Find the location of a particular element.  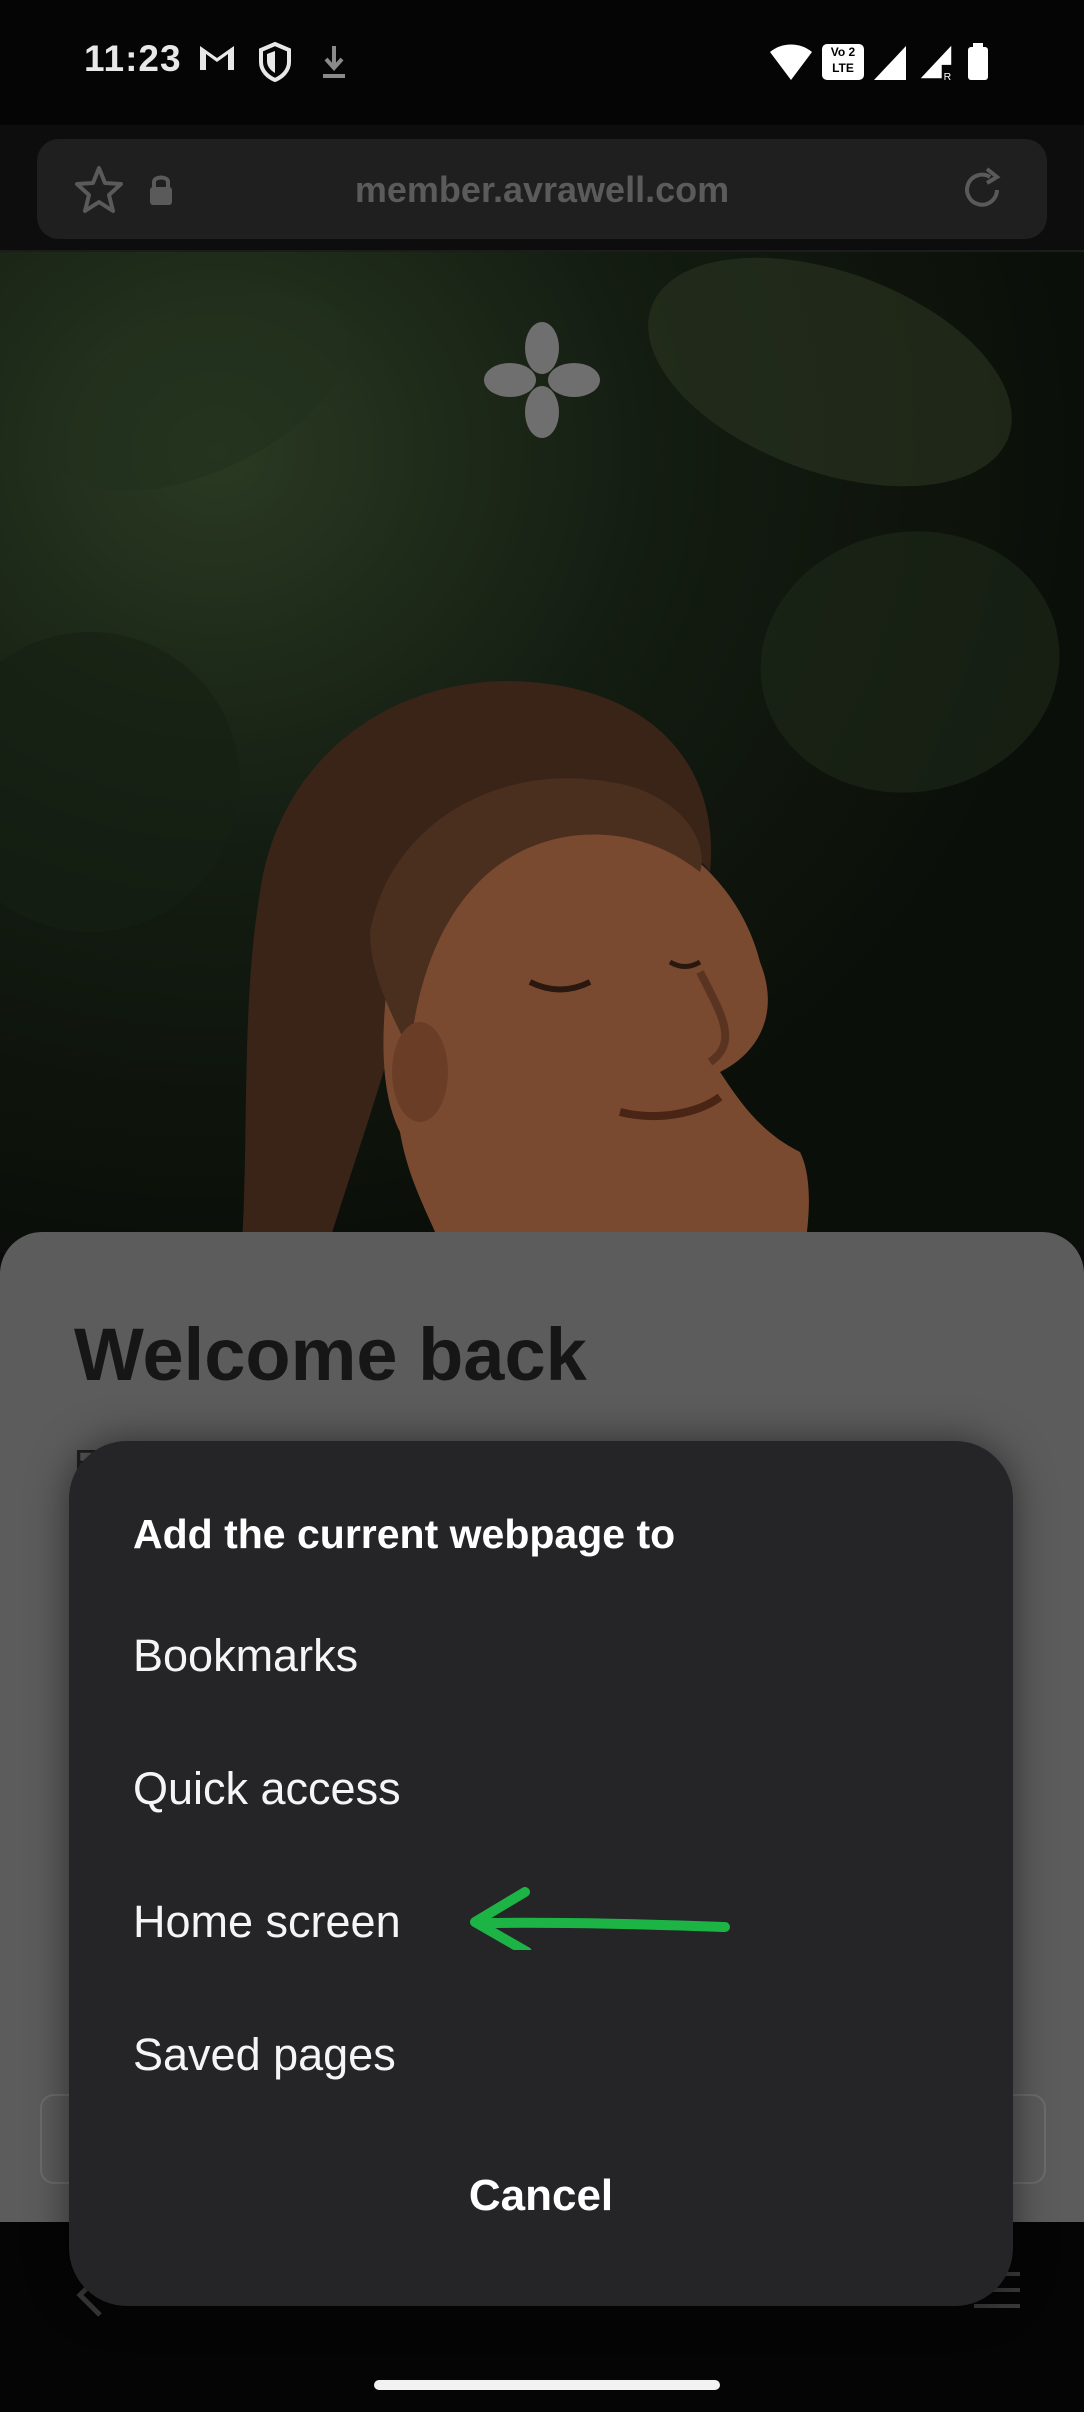

download-icon is located at coordinates (334, 62).